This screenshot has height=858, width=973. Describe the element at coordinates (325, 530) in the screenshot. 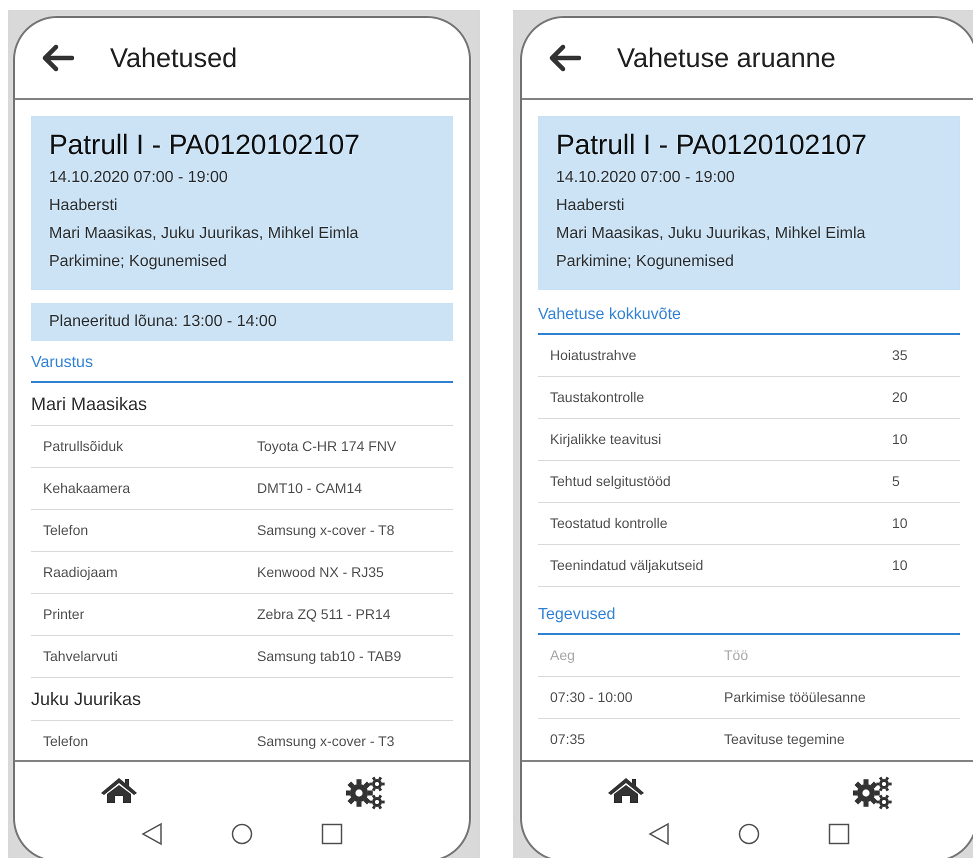

I see `table-cell-text: Samsung x-cover - T8` at that location.